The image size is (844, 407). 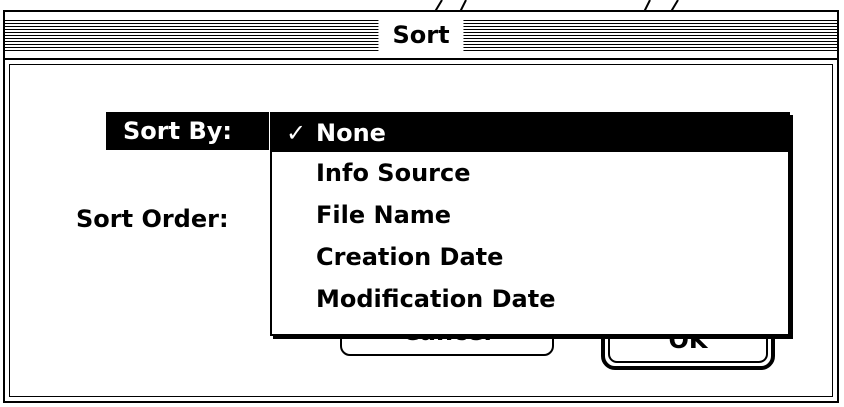 I want to click on menu-item-label: Modification Date, so click(x=436, y=299).